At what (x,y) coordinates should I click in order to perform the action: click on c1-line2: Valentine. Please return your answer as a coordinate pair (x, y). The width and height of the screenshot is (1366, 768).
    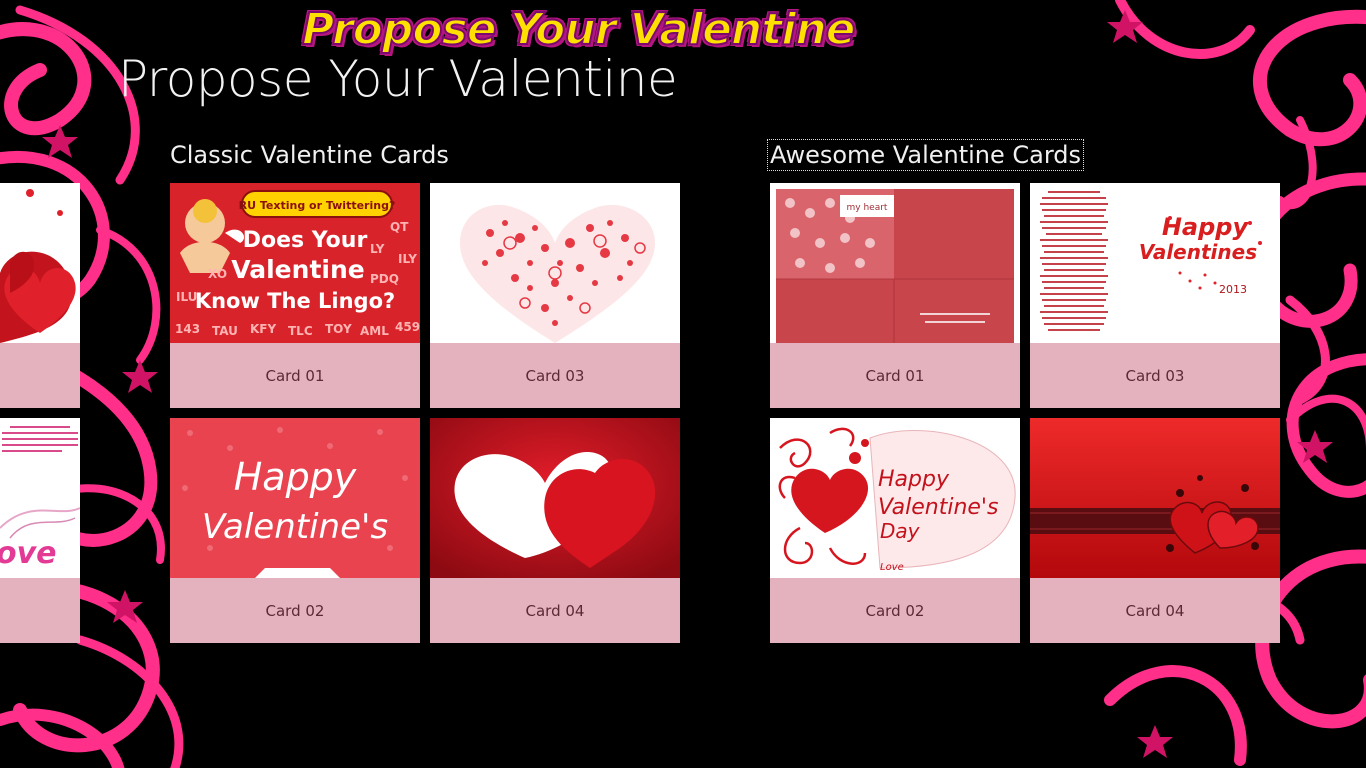
    Looking at the image, I should click on (297, 269).